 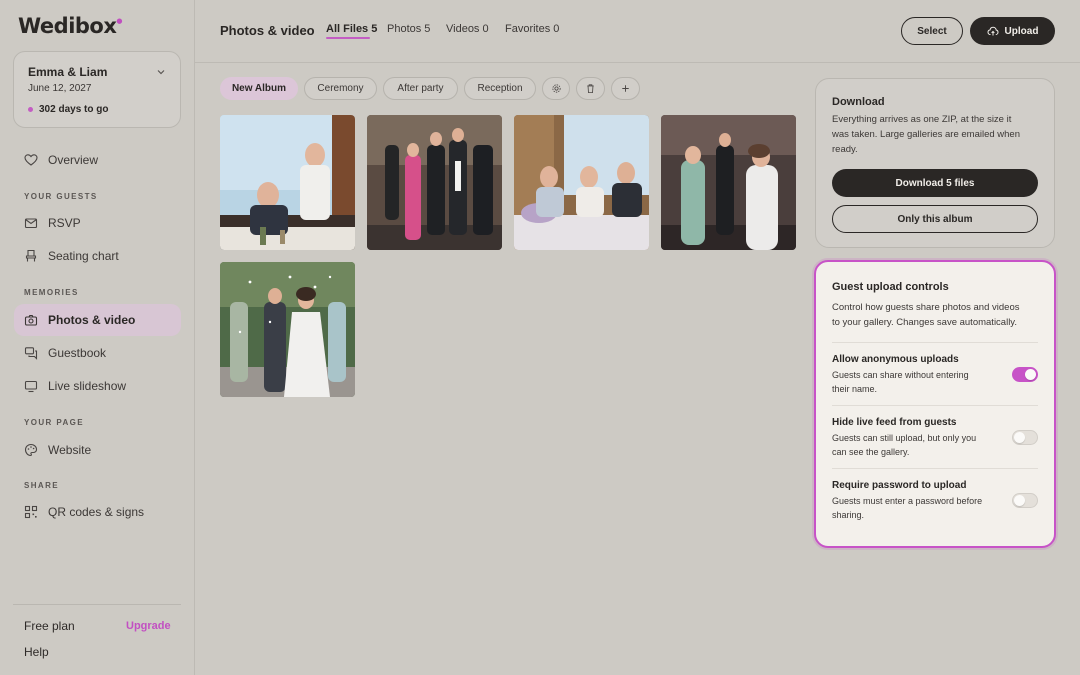 I want to click on photo-confetti-exit-icon, so click(x=287, y=329).